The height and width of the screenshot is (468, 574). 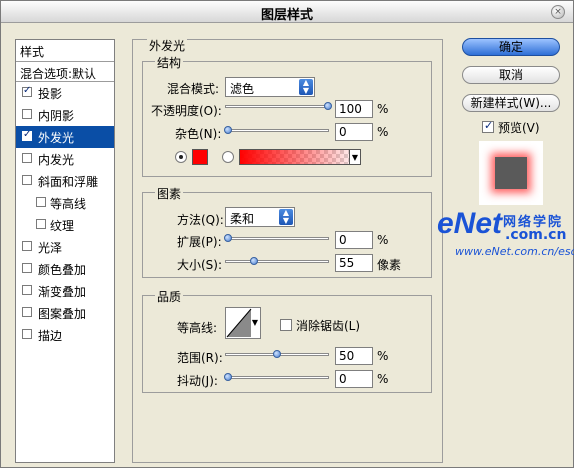 What do you see at coordinates (197, 381) in the screenshot?
I see `jitter-label: 抖动(J):` at bounding box center [197, 381].